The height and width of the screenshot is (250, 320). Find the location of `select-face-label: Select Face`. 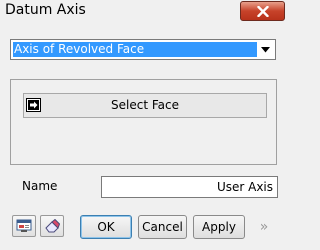

select-face-label: Select Face is located at coordinates (145, 105).